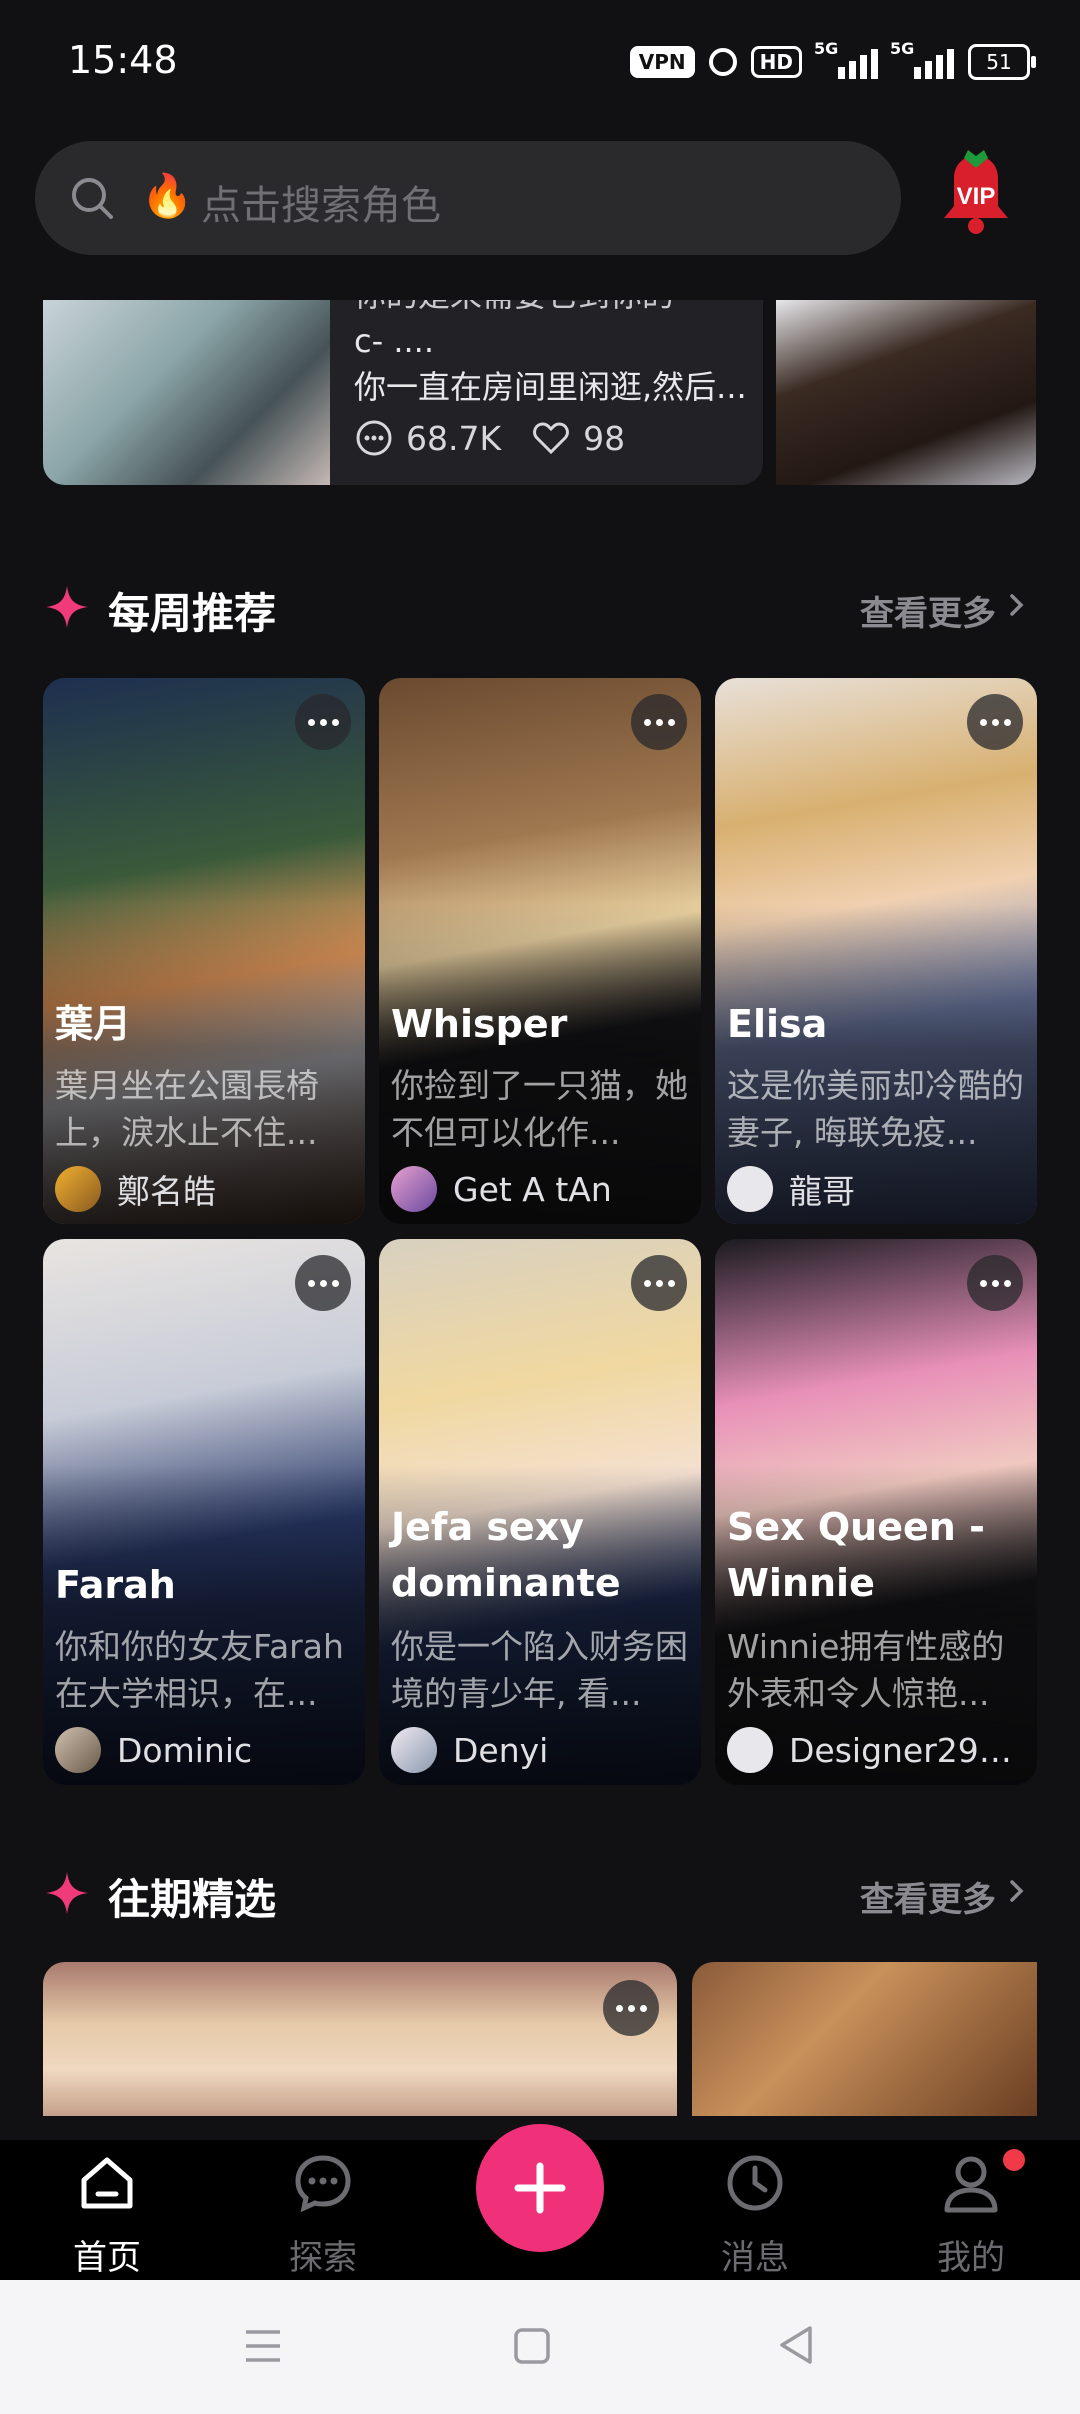  I want to click on character-card: 葉月 葉月坐在公園長椅上，淚水止不住... 鄭名皓, so click(204, 951).